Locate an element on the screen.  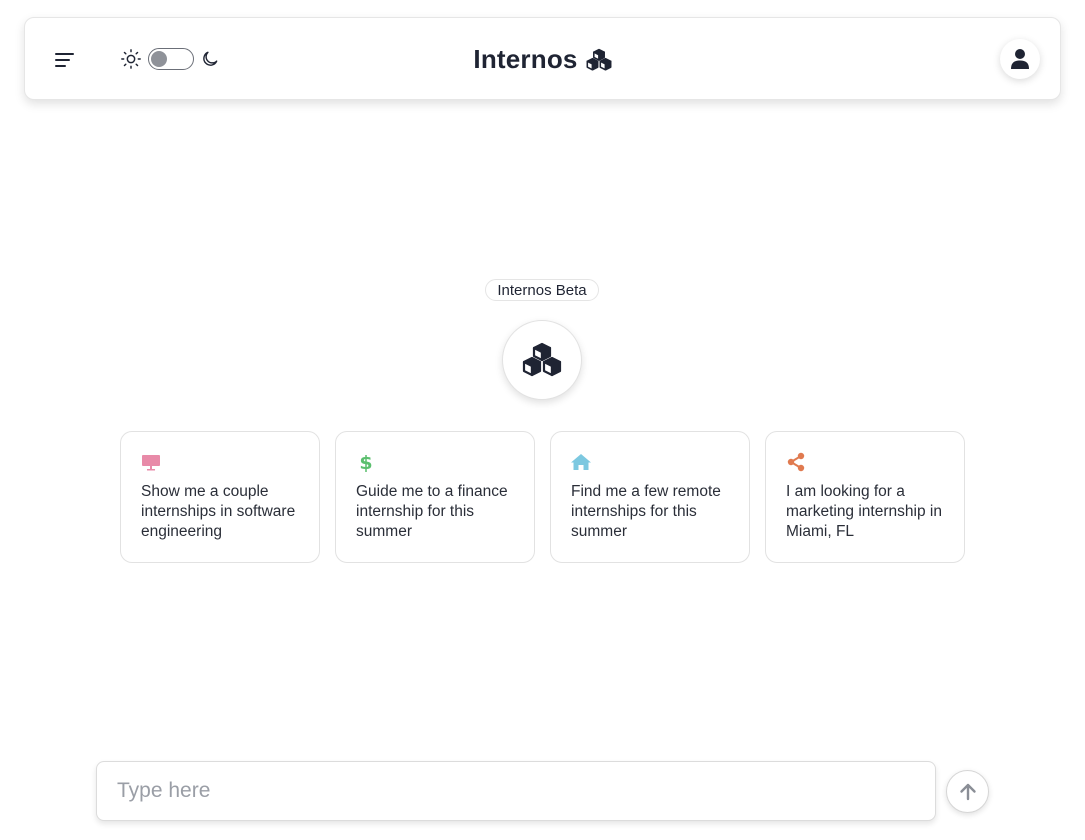
top-navbar: Internos is located at coordinates (542, 58).